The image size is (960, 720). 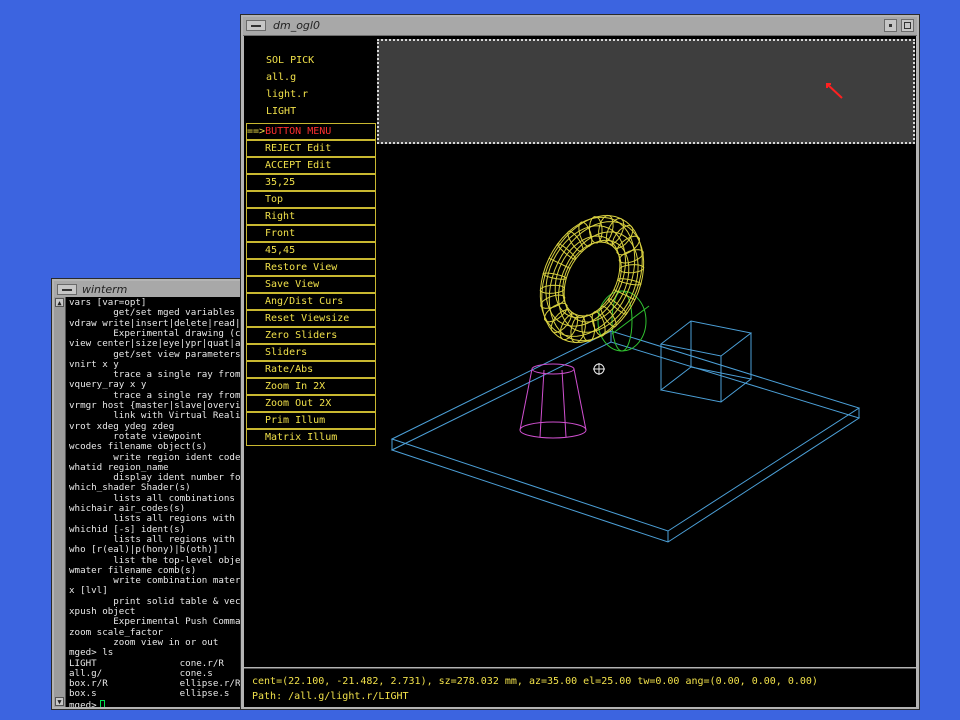 I want to click on box-solid, so click(x=625, y=436).